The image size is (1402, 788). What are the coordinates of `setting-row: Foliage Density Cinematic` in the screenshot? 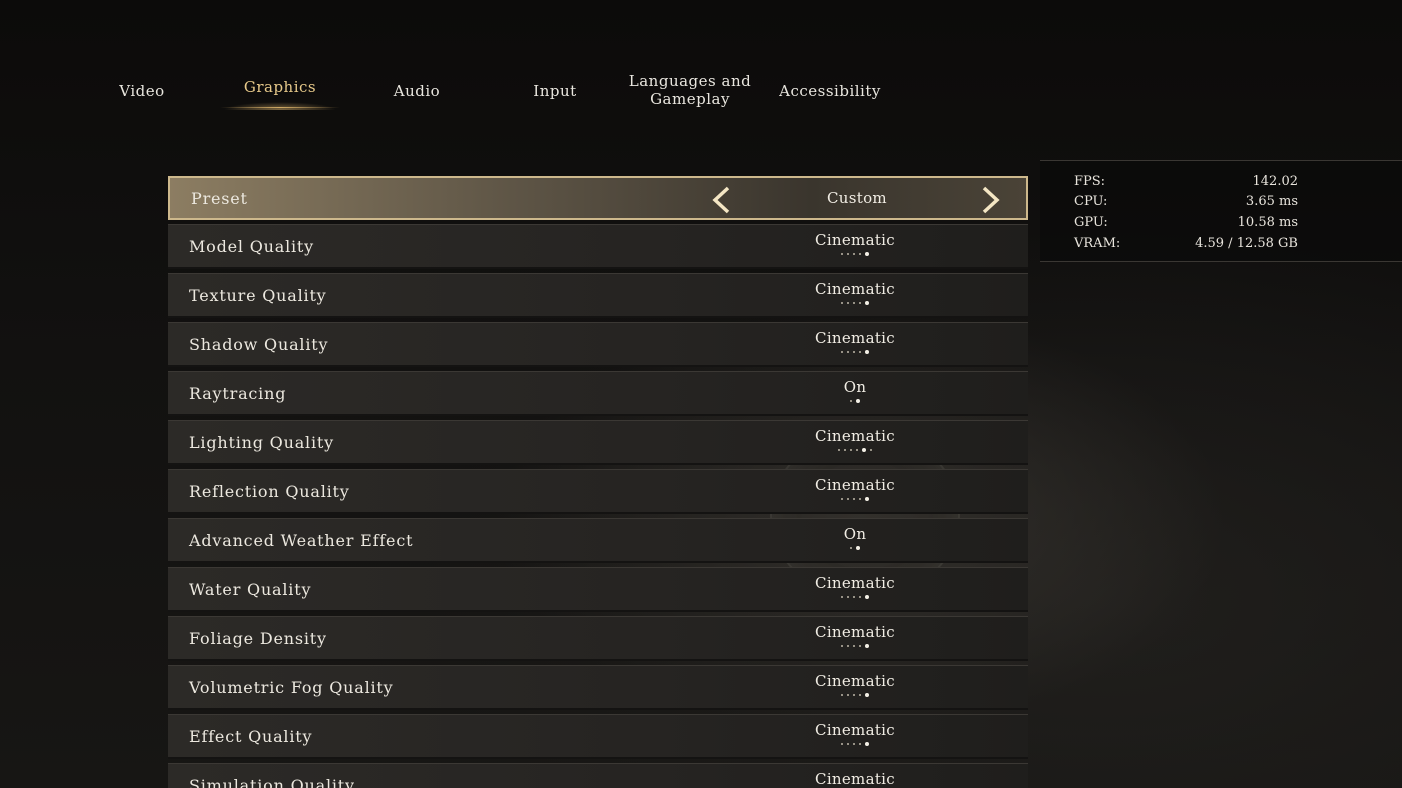 It's located at (598, 638).